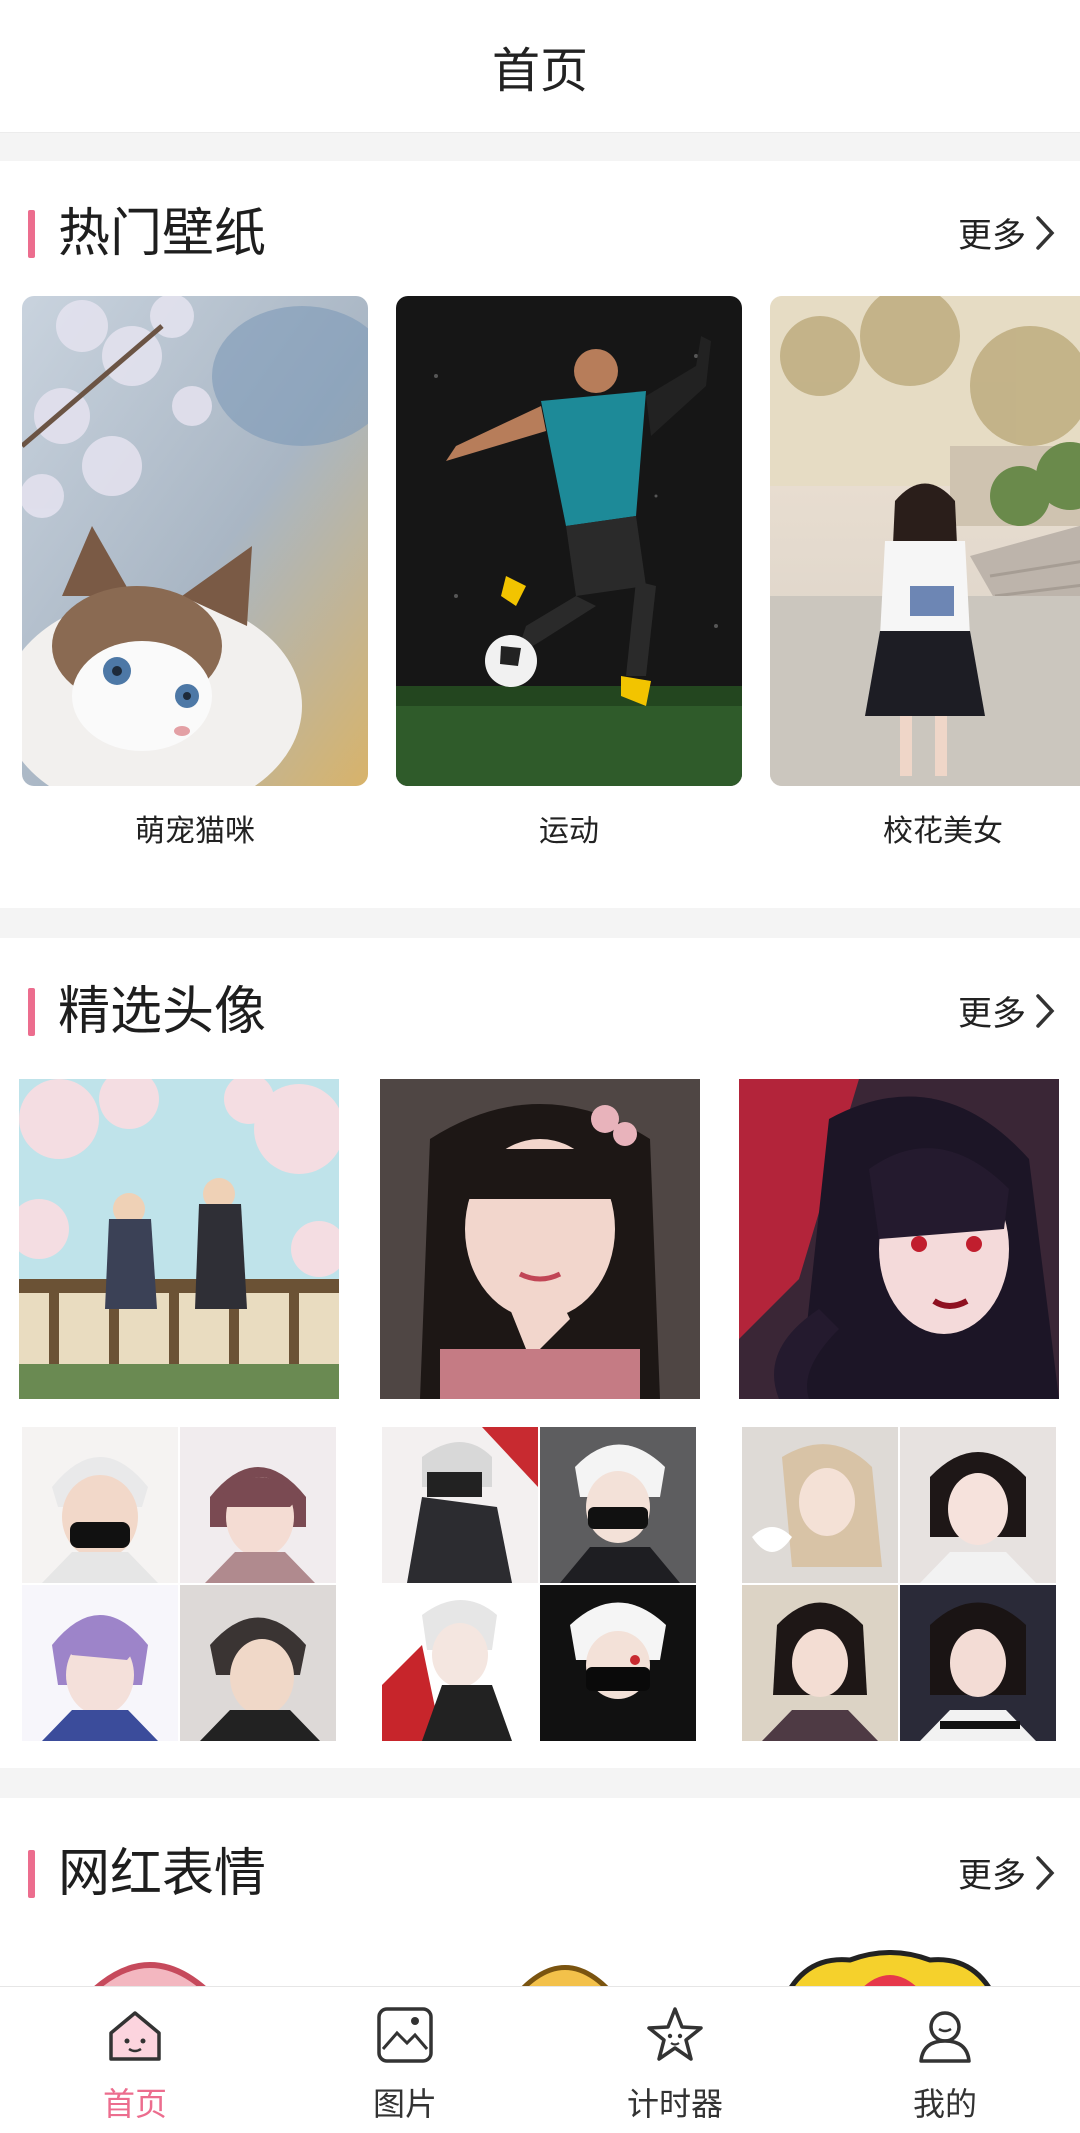 The width and height of the screenshot is (1080, 2133). I want to click on bottom-navigation: 首页 图片 计时器 我的, so click(540, 2059).